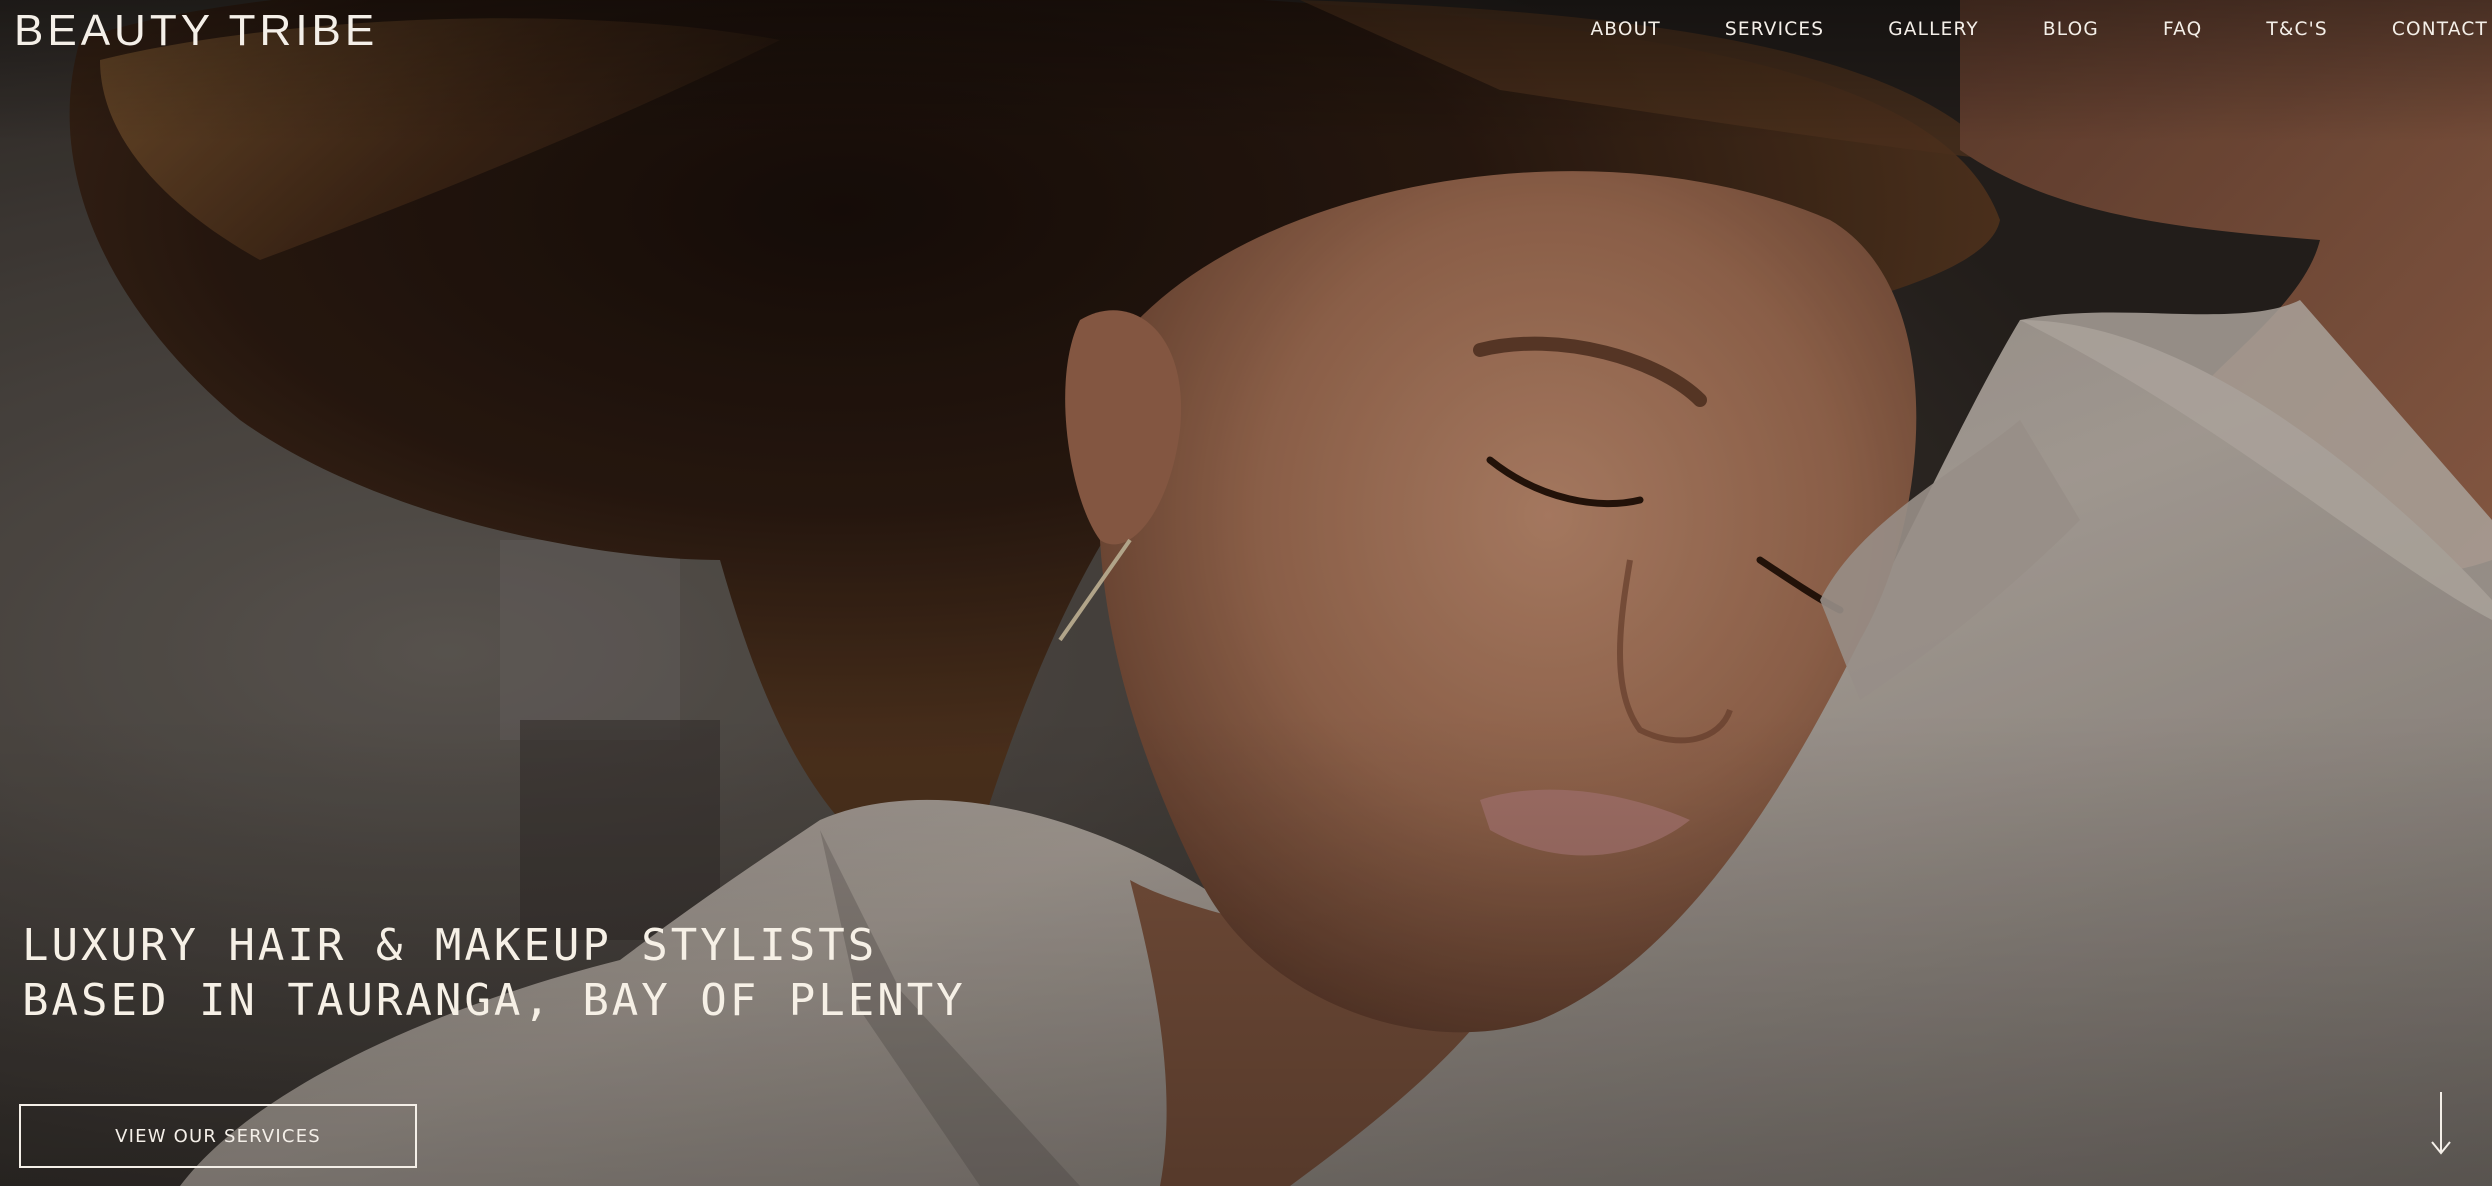  I want to click on view-services-button: VIEW OUR SERVICES, so click(218, 1136).